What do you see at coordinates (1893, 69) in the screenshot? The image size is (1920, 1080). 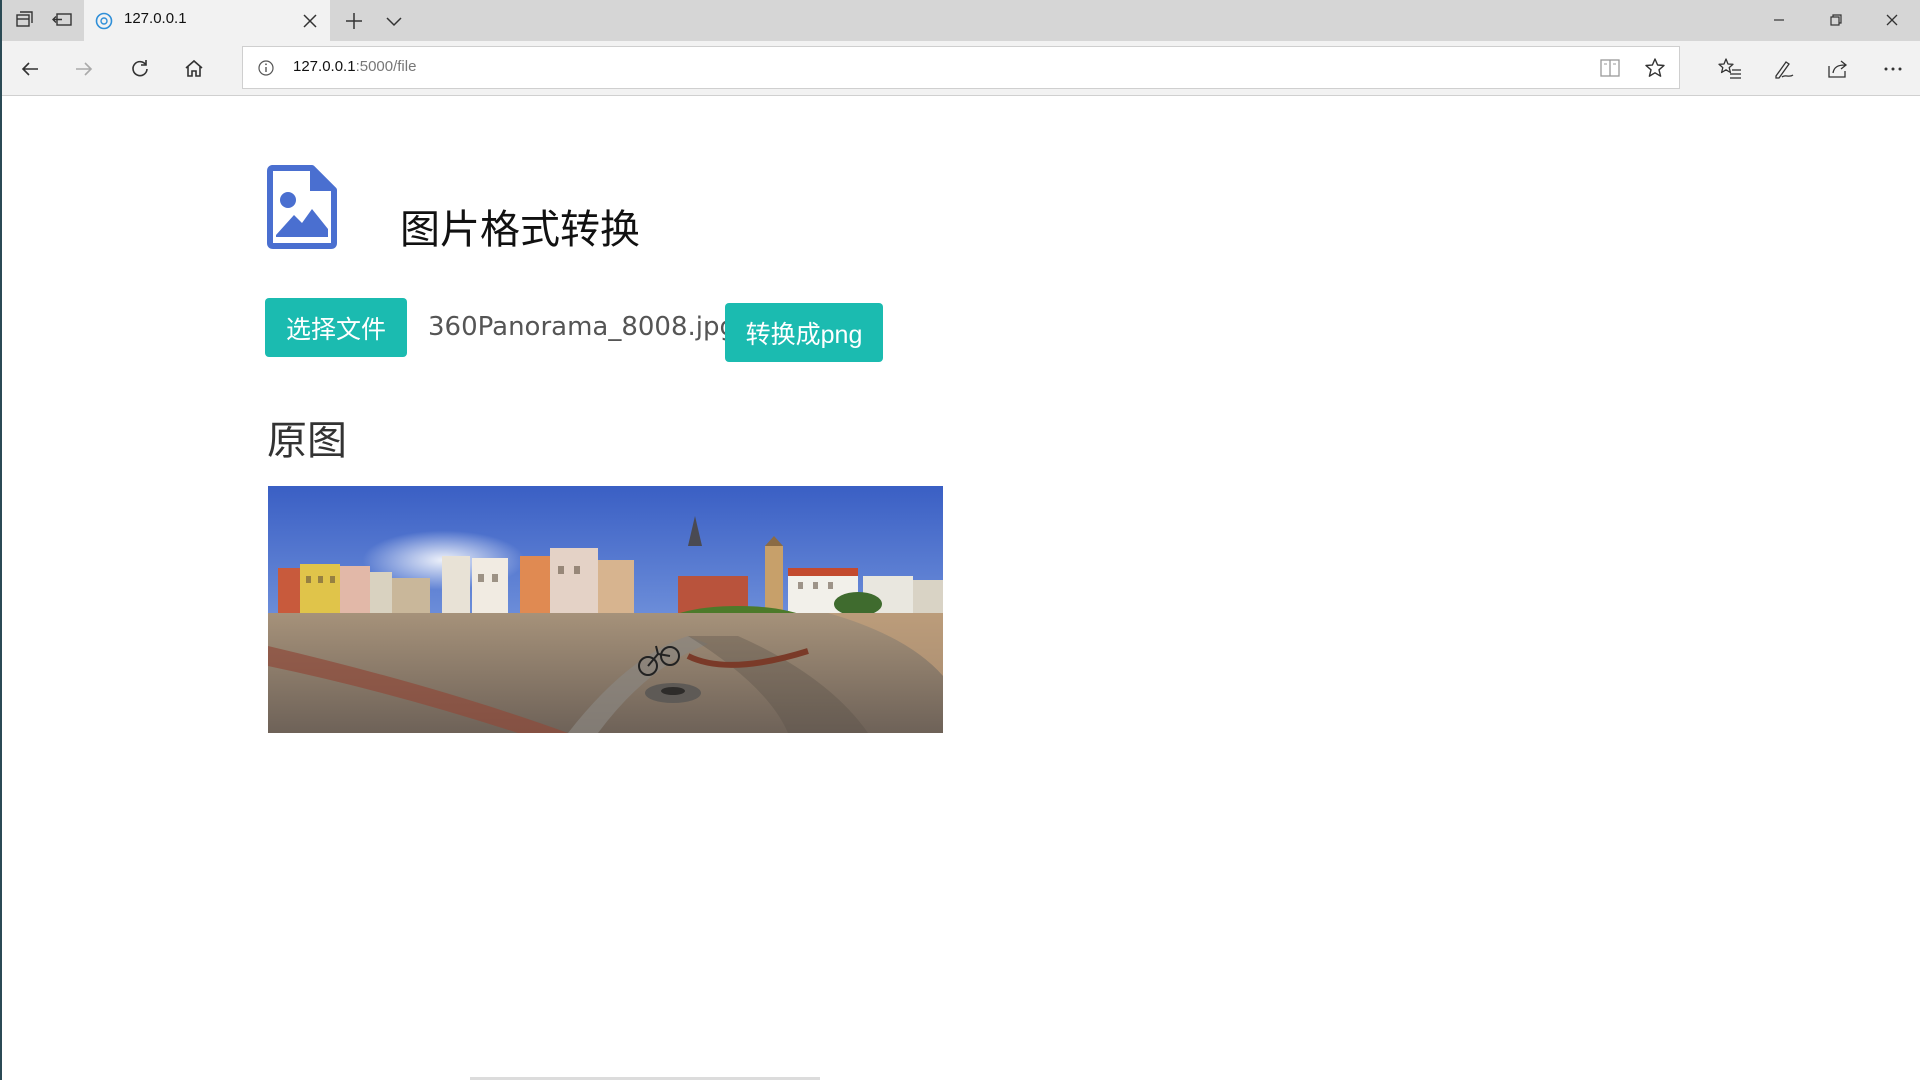 I see `more-icon` at bounding box center [1893, 69].